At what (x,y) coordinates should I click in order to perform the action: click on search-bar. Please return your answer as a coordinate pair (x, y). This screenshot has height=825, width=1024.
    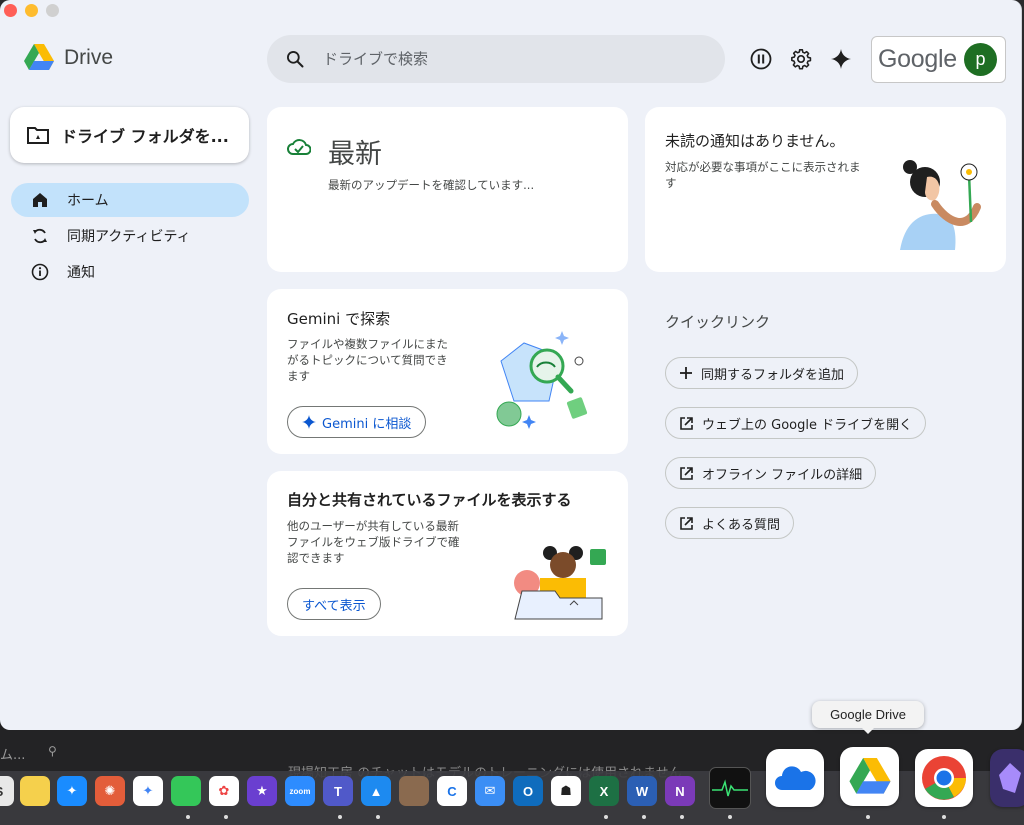
    Looking at the image, I should click on (496, 59).